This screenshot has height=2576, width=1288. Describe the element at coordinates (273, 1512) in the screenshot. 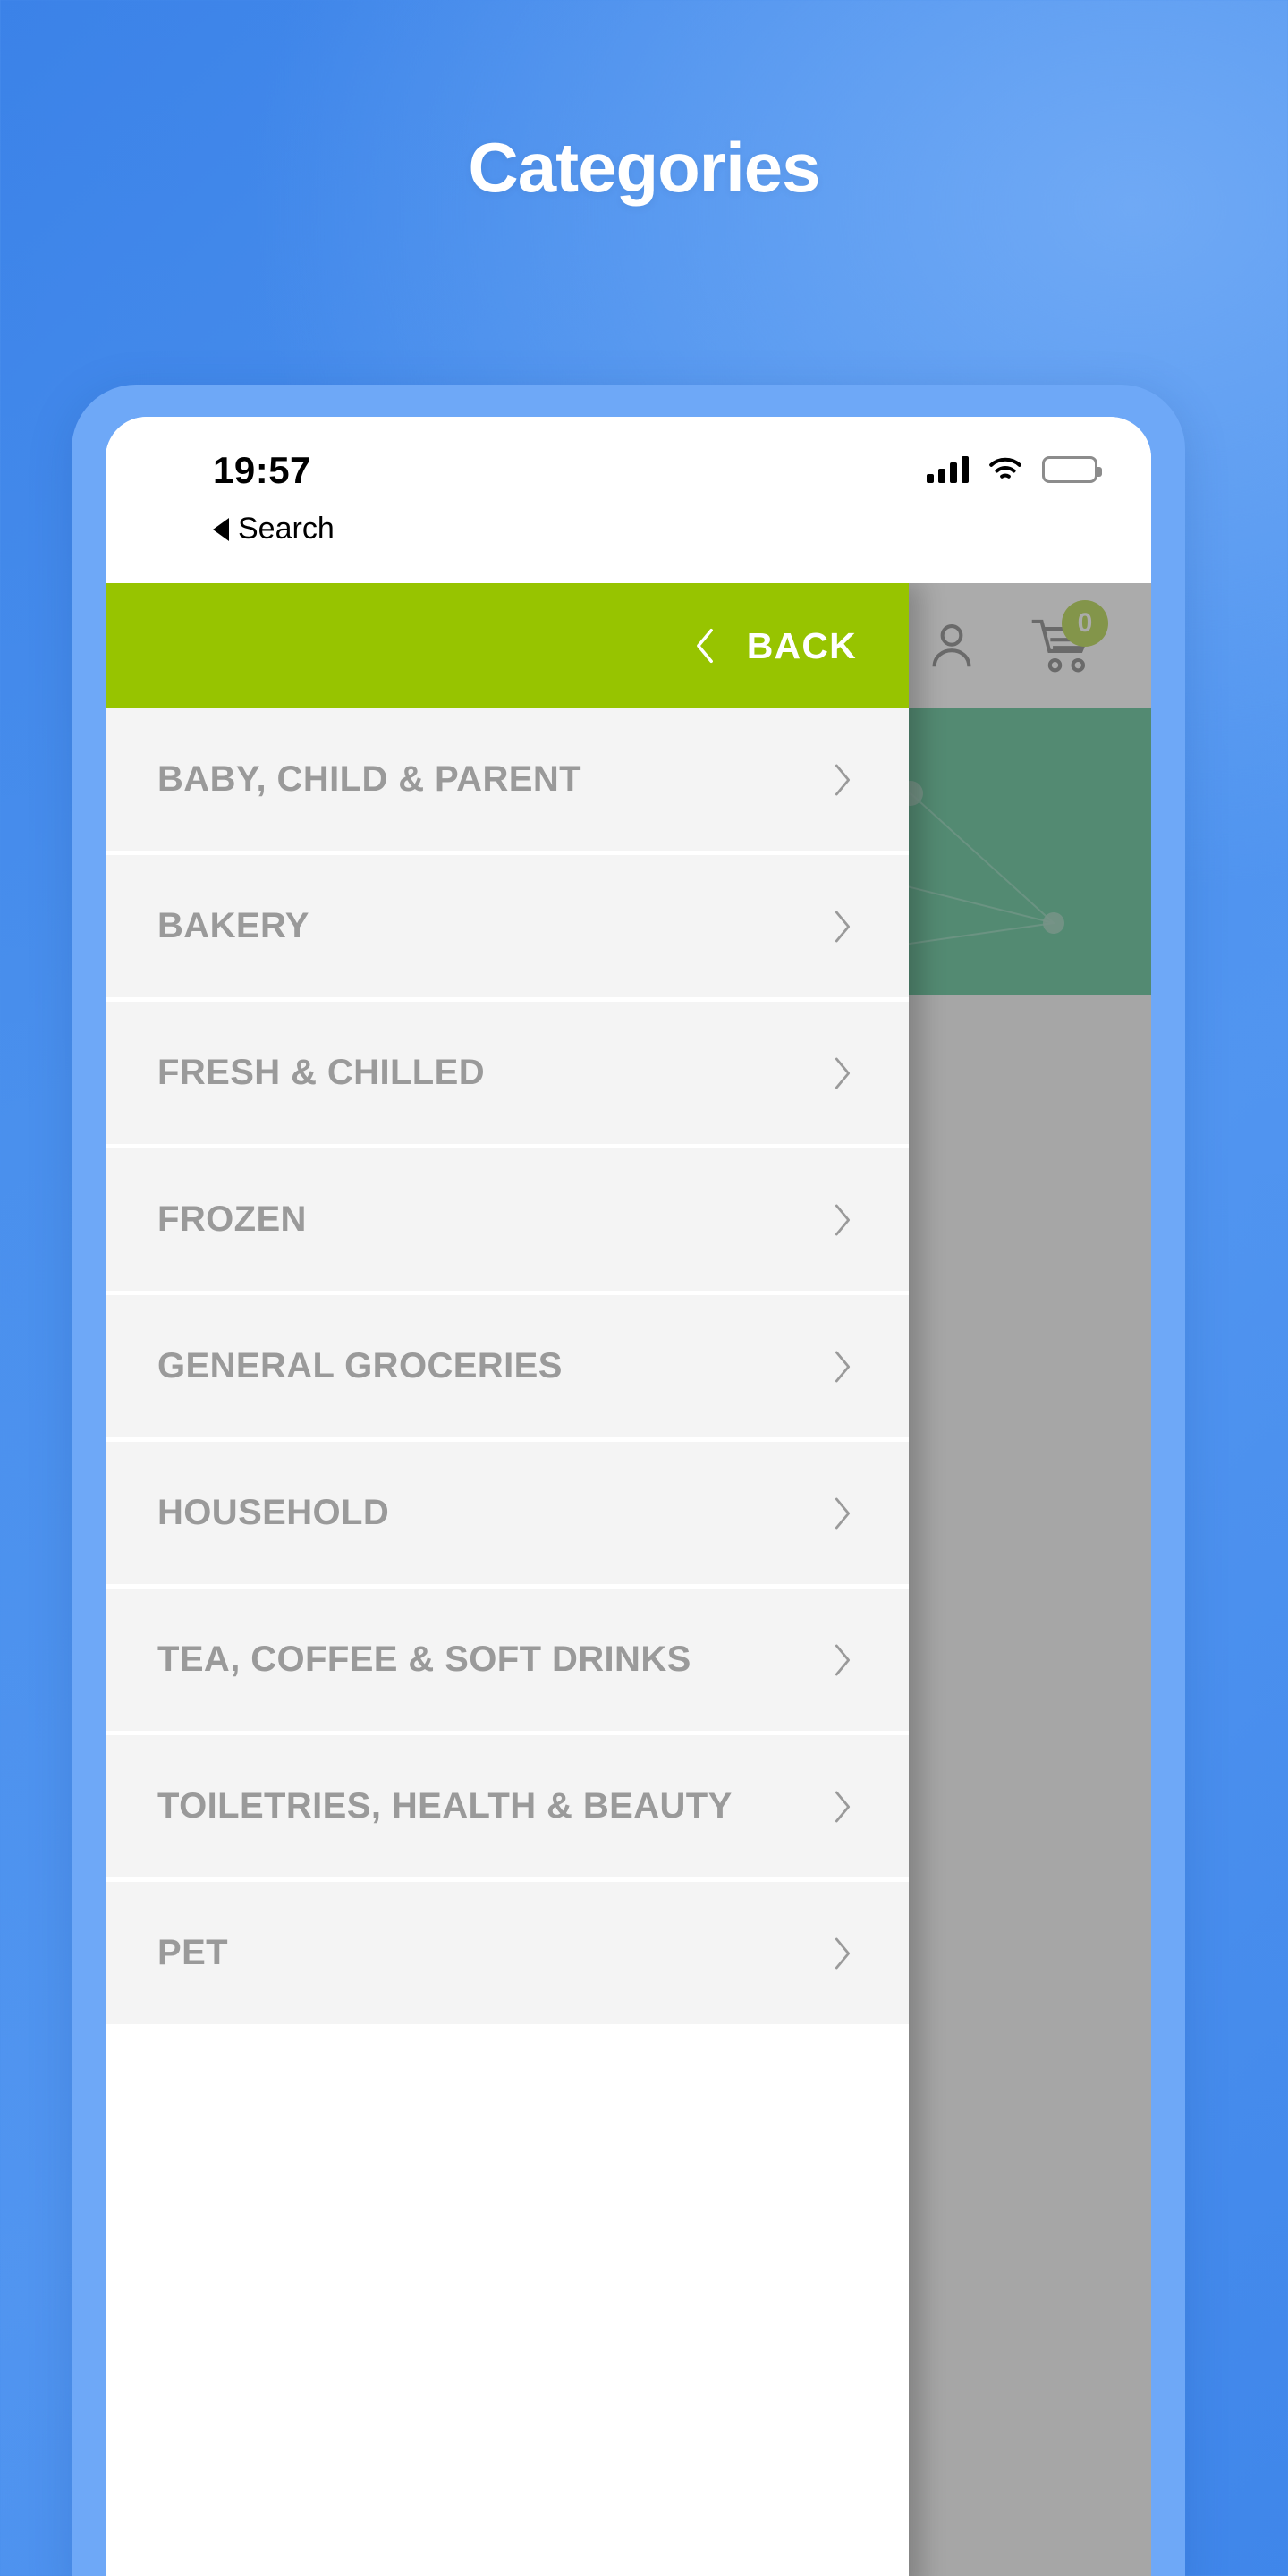

I see `category-label: HOUSEHOLD` at that location.